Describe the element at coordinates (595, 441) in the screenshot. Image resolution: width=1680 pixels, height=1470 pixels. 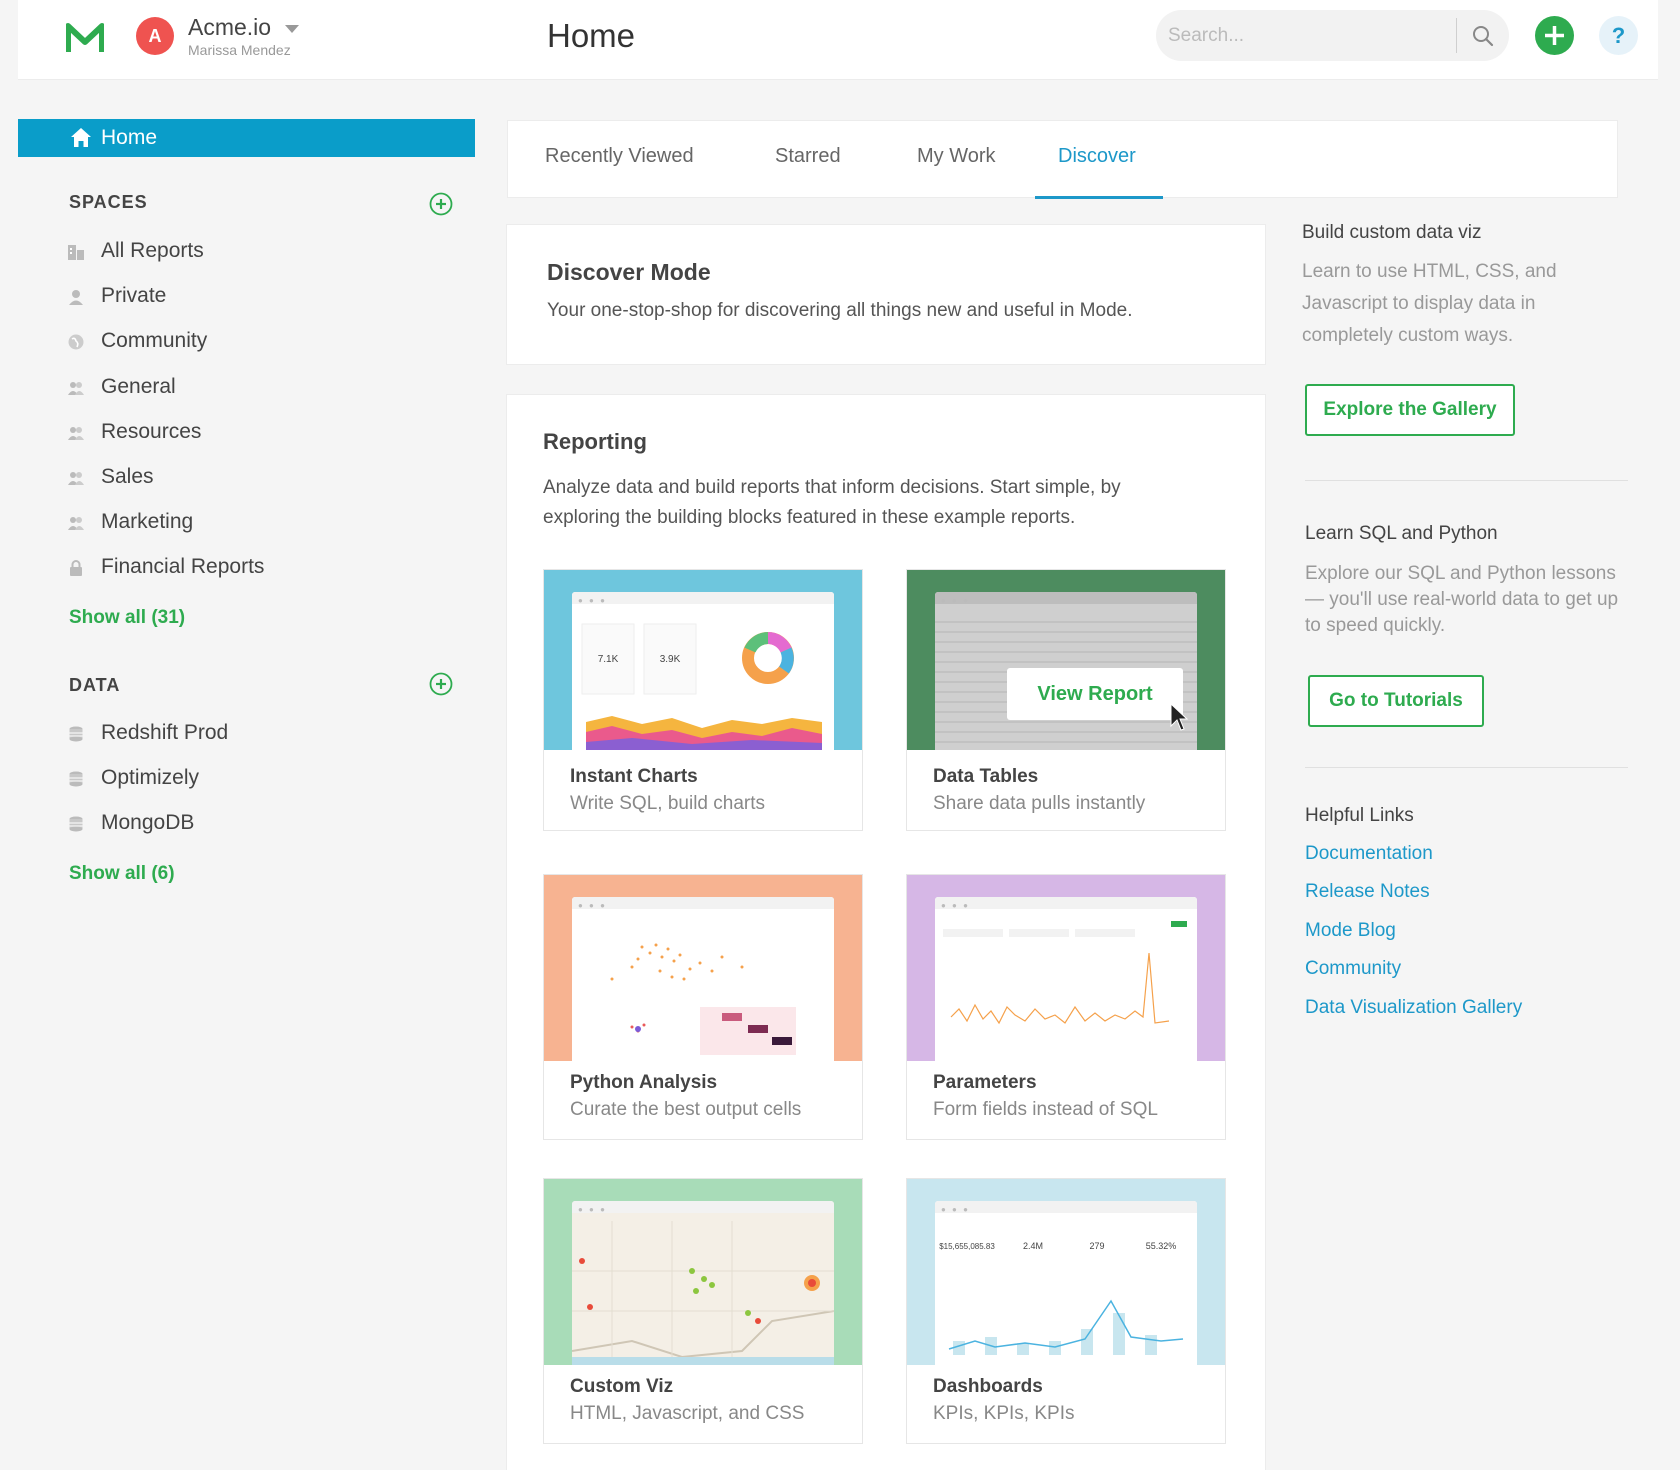
I see `reporting-title: Reporting` at that location.